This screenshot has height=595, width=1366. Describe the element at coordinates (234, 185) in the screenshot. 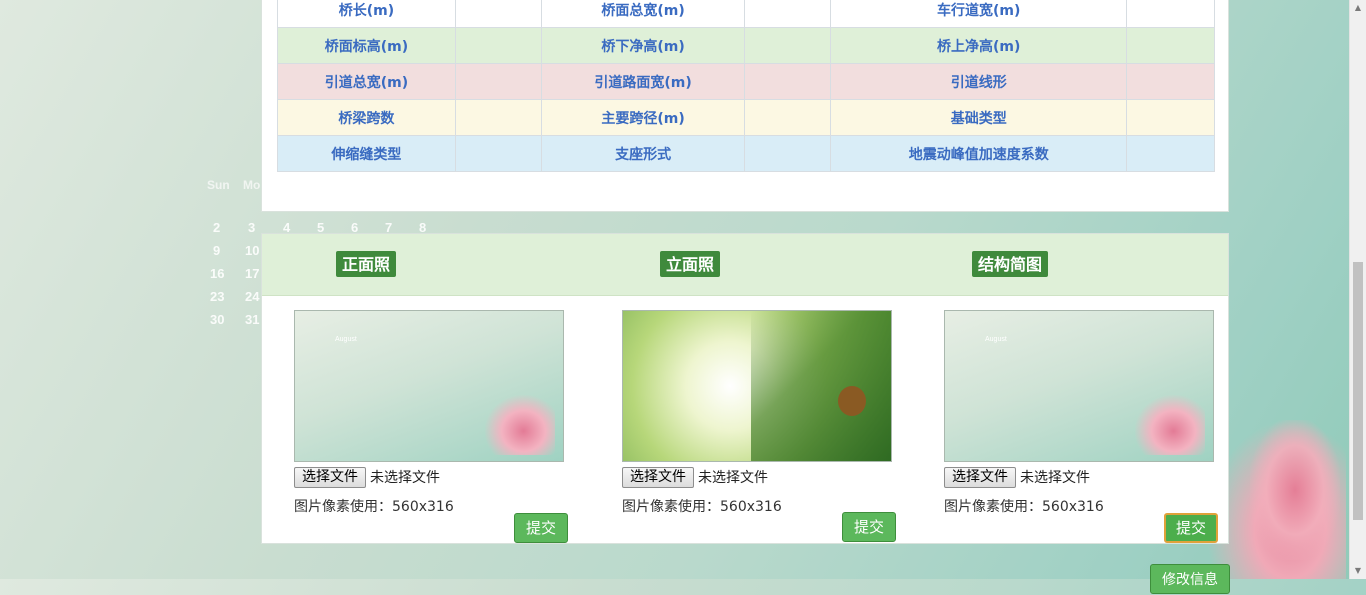

I see `calendar-weekday-header: Sun Mo` at that location.